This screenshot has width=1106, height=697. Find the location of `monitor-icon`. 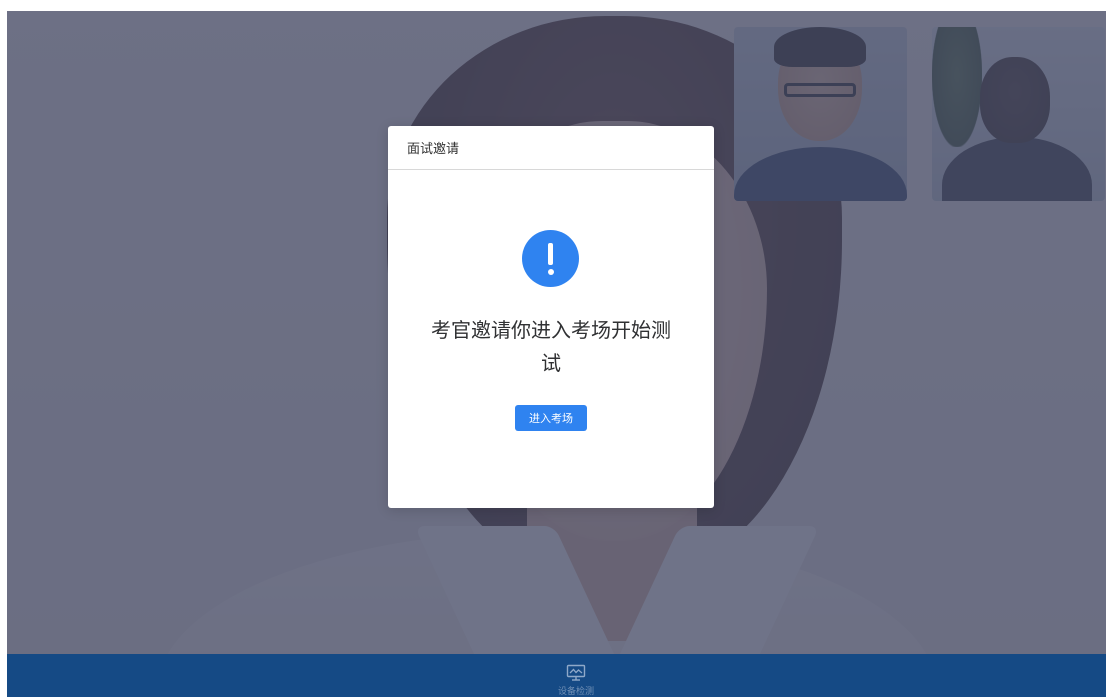

monitor-icon is located at coordinates (576, 672).